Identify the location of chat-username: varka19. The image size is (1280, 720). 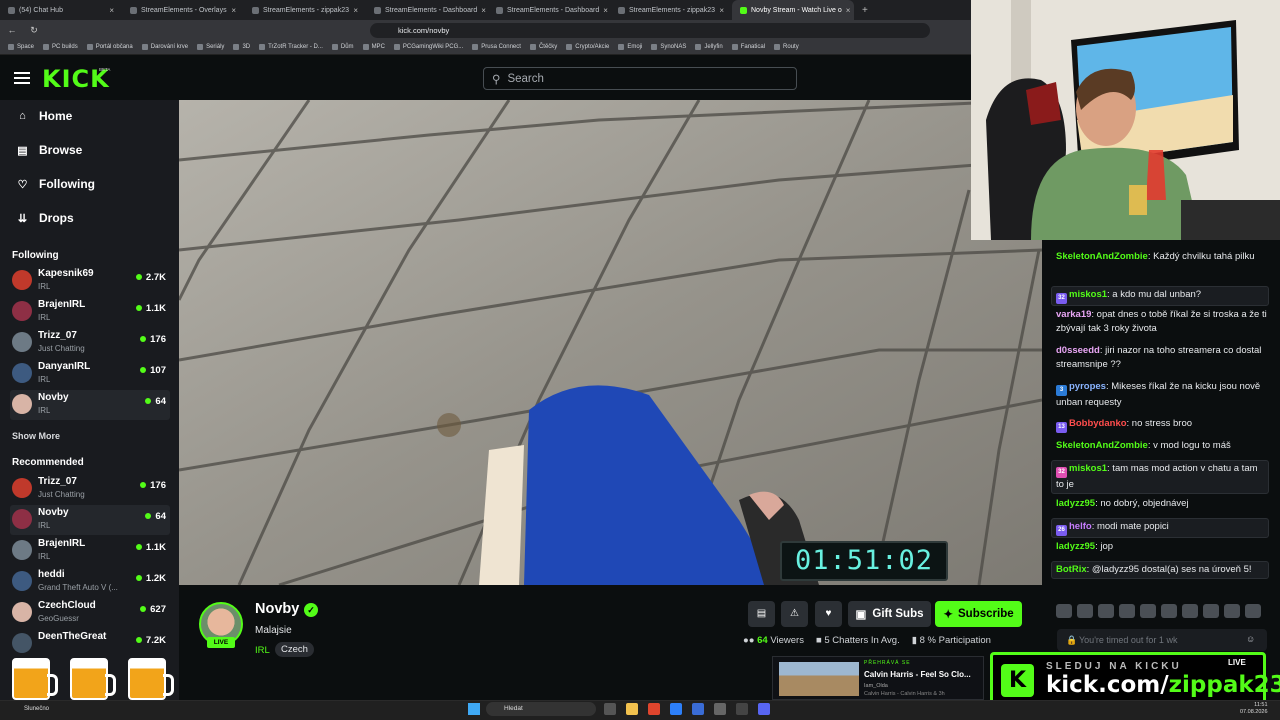
(1073, 314).